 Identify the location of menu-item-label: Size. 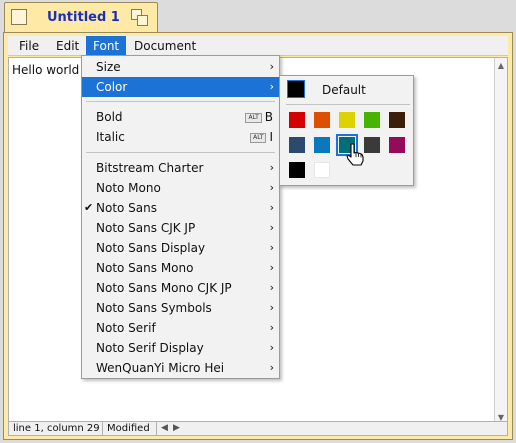
(108, 67).